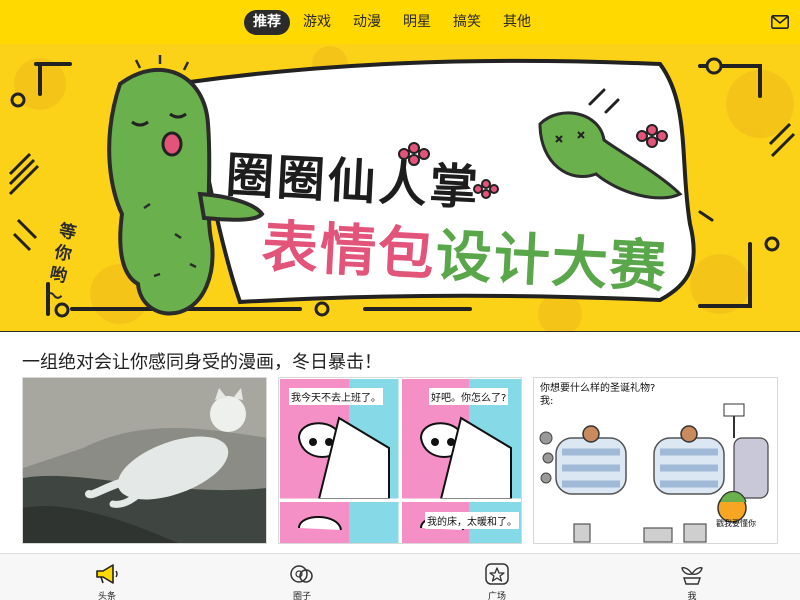 Image resolution: width=800 pixels, height=600 pixels. What do you see at coordinates (552, 262) in the screenshot?
I see `banner-title-part-b: 设计大赛` at bounding box center [552, 262].